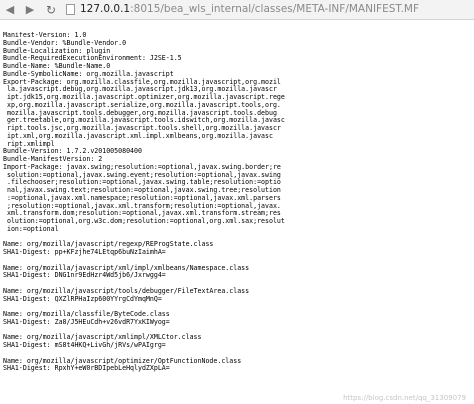 This screenshot has height=404, width=474. I want to click on page-icon, so click(70, 9).